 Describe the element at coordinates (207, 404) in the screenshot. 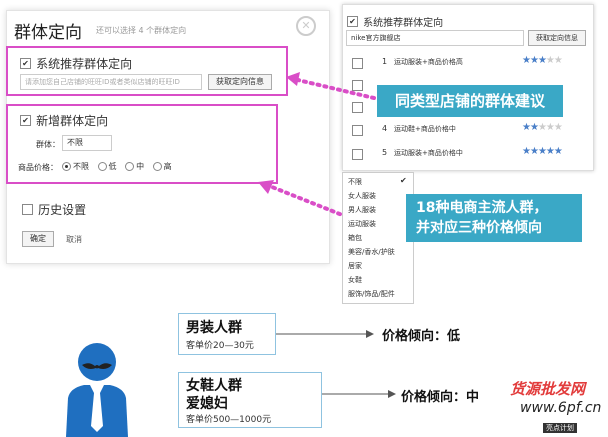

I see `example-subtitle: 爱媳妇` at that location.